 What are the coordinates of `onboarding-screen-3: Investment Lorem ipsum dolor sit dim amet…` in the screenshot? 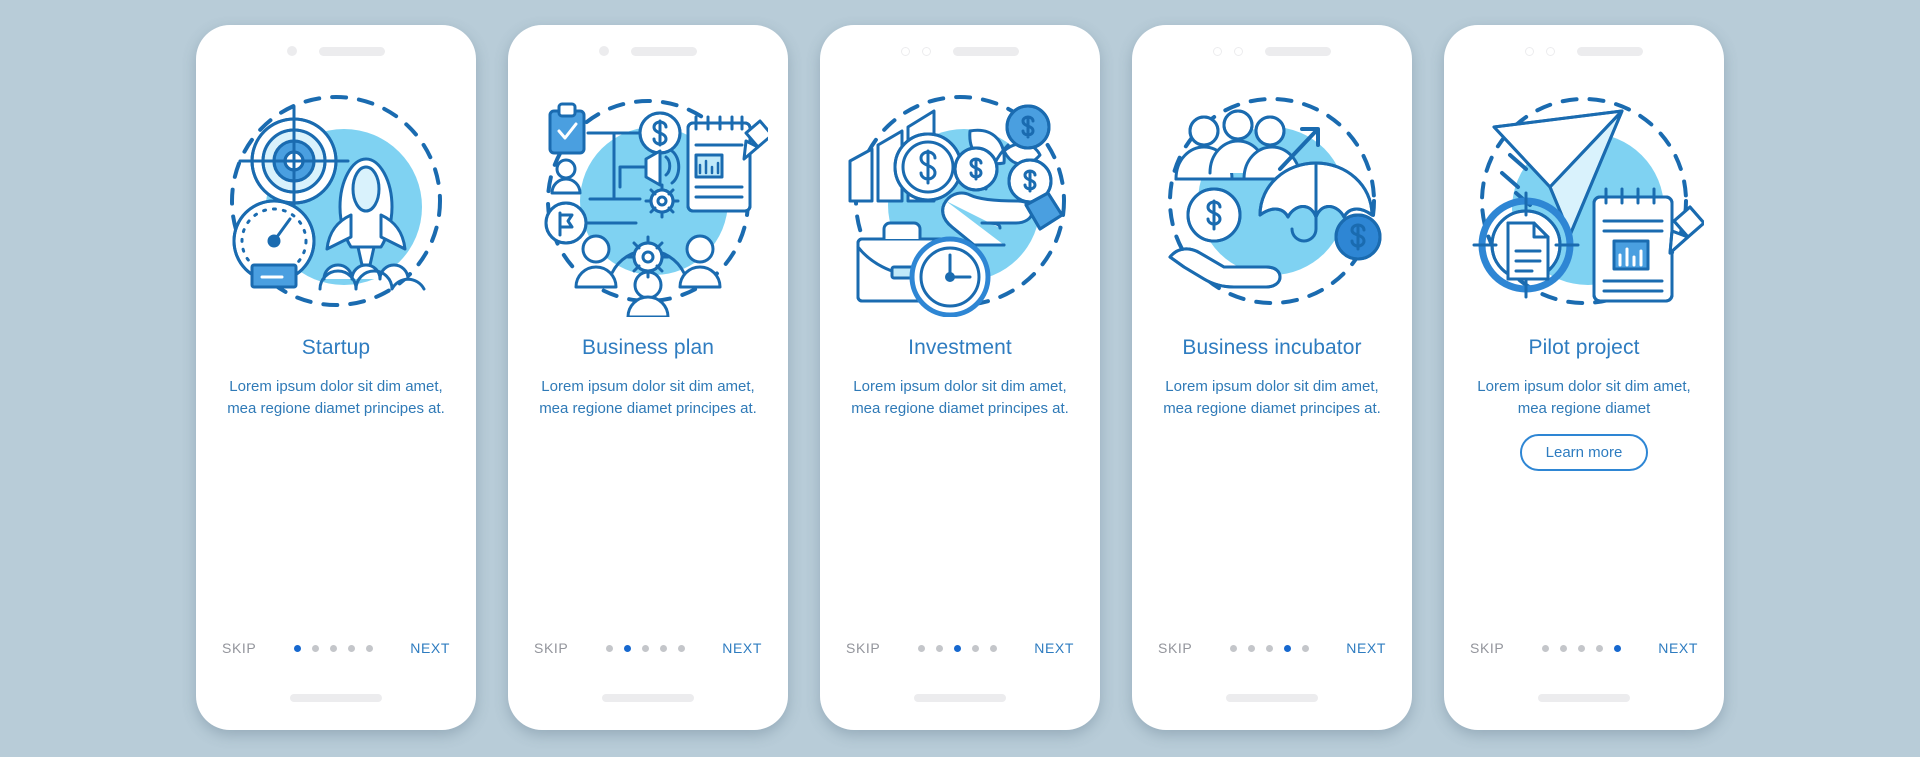 It's located at (960, 377).